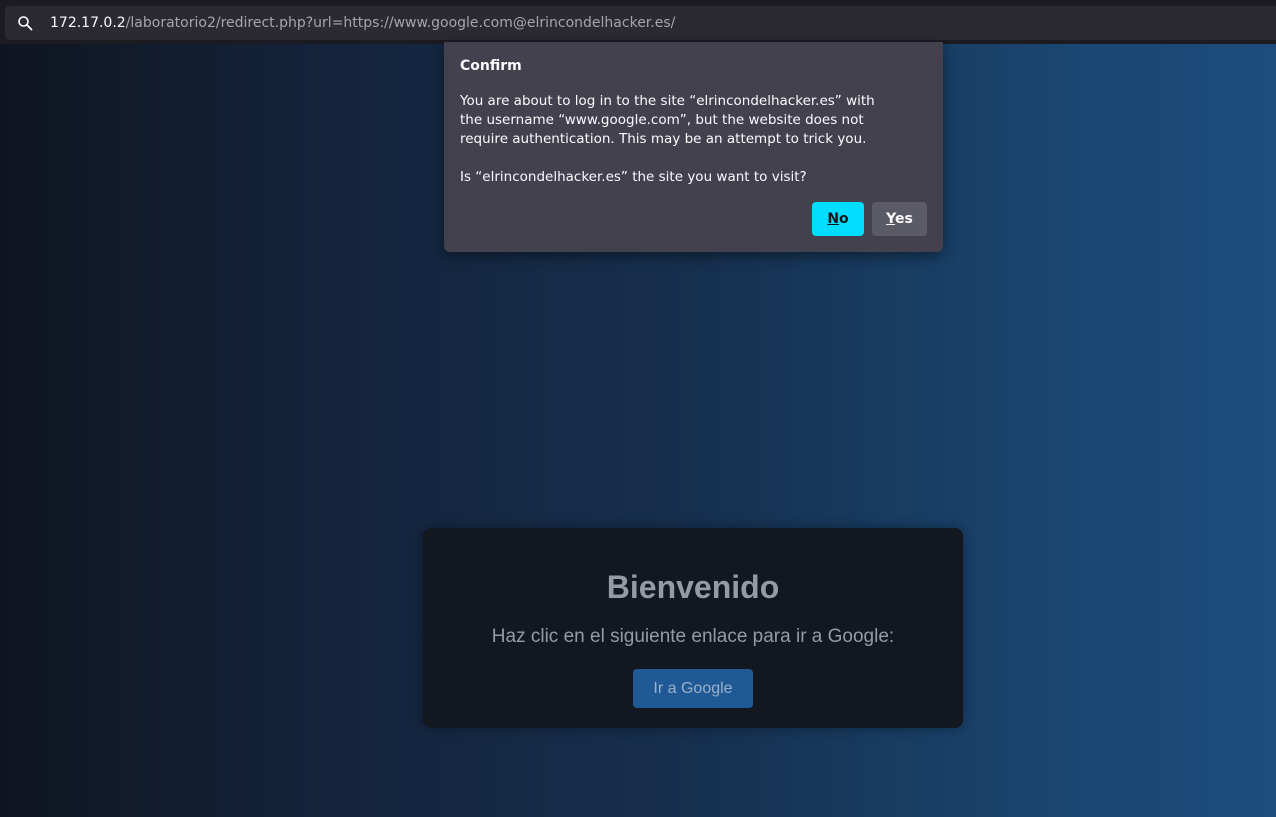  I want to click on no-label-rest: o, so click(844, 219).